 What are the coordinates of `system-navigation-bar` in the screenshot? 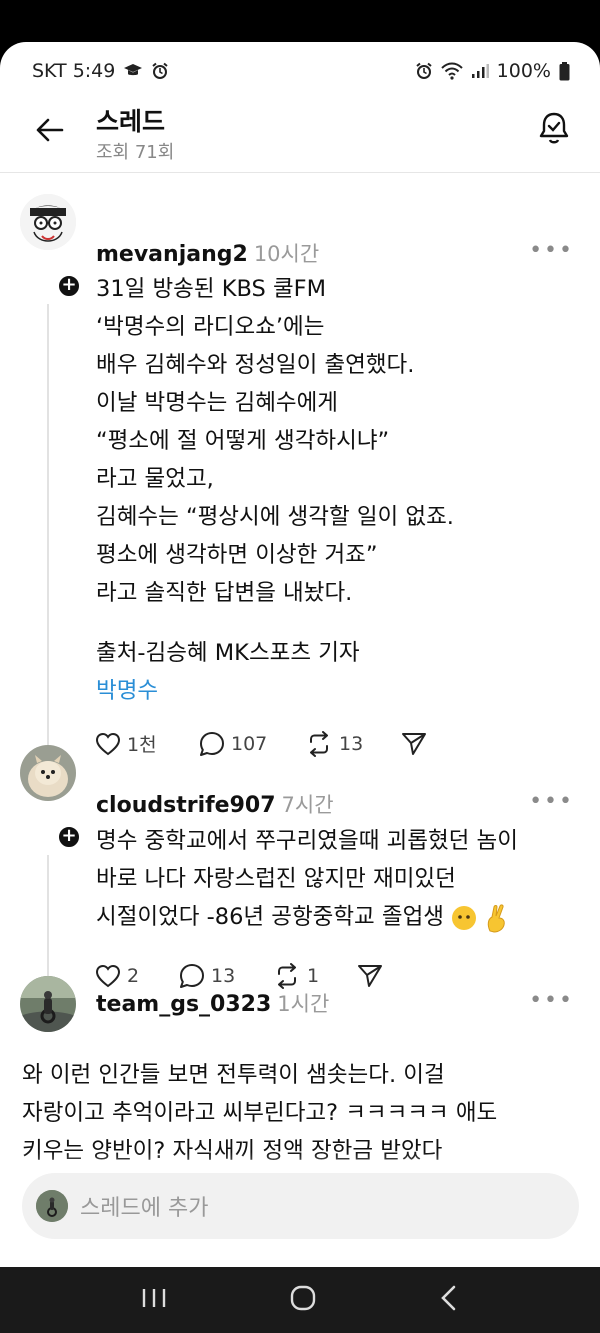 It's located at (300, 1300).